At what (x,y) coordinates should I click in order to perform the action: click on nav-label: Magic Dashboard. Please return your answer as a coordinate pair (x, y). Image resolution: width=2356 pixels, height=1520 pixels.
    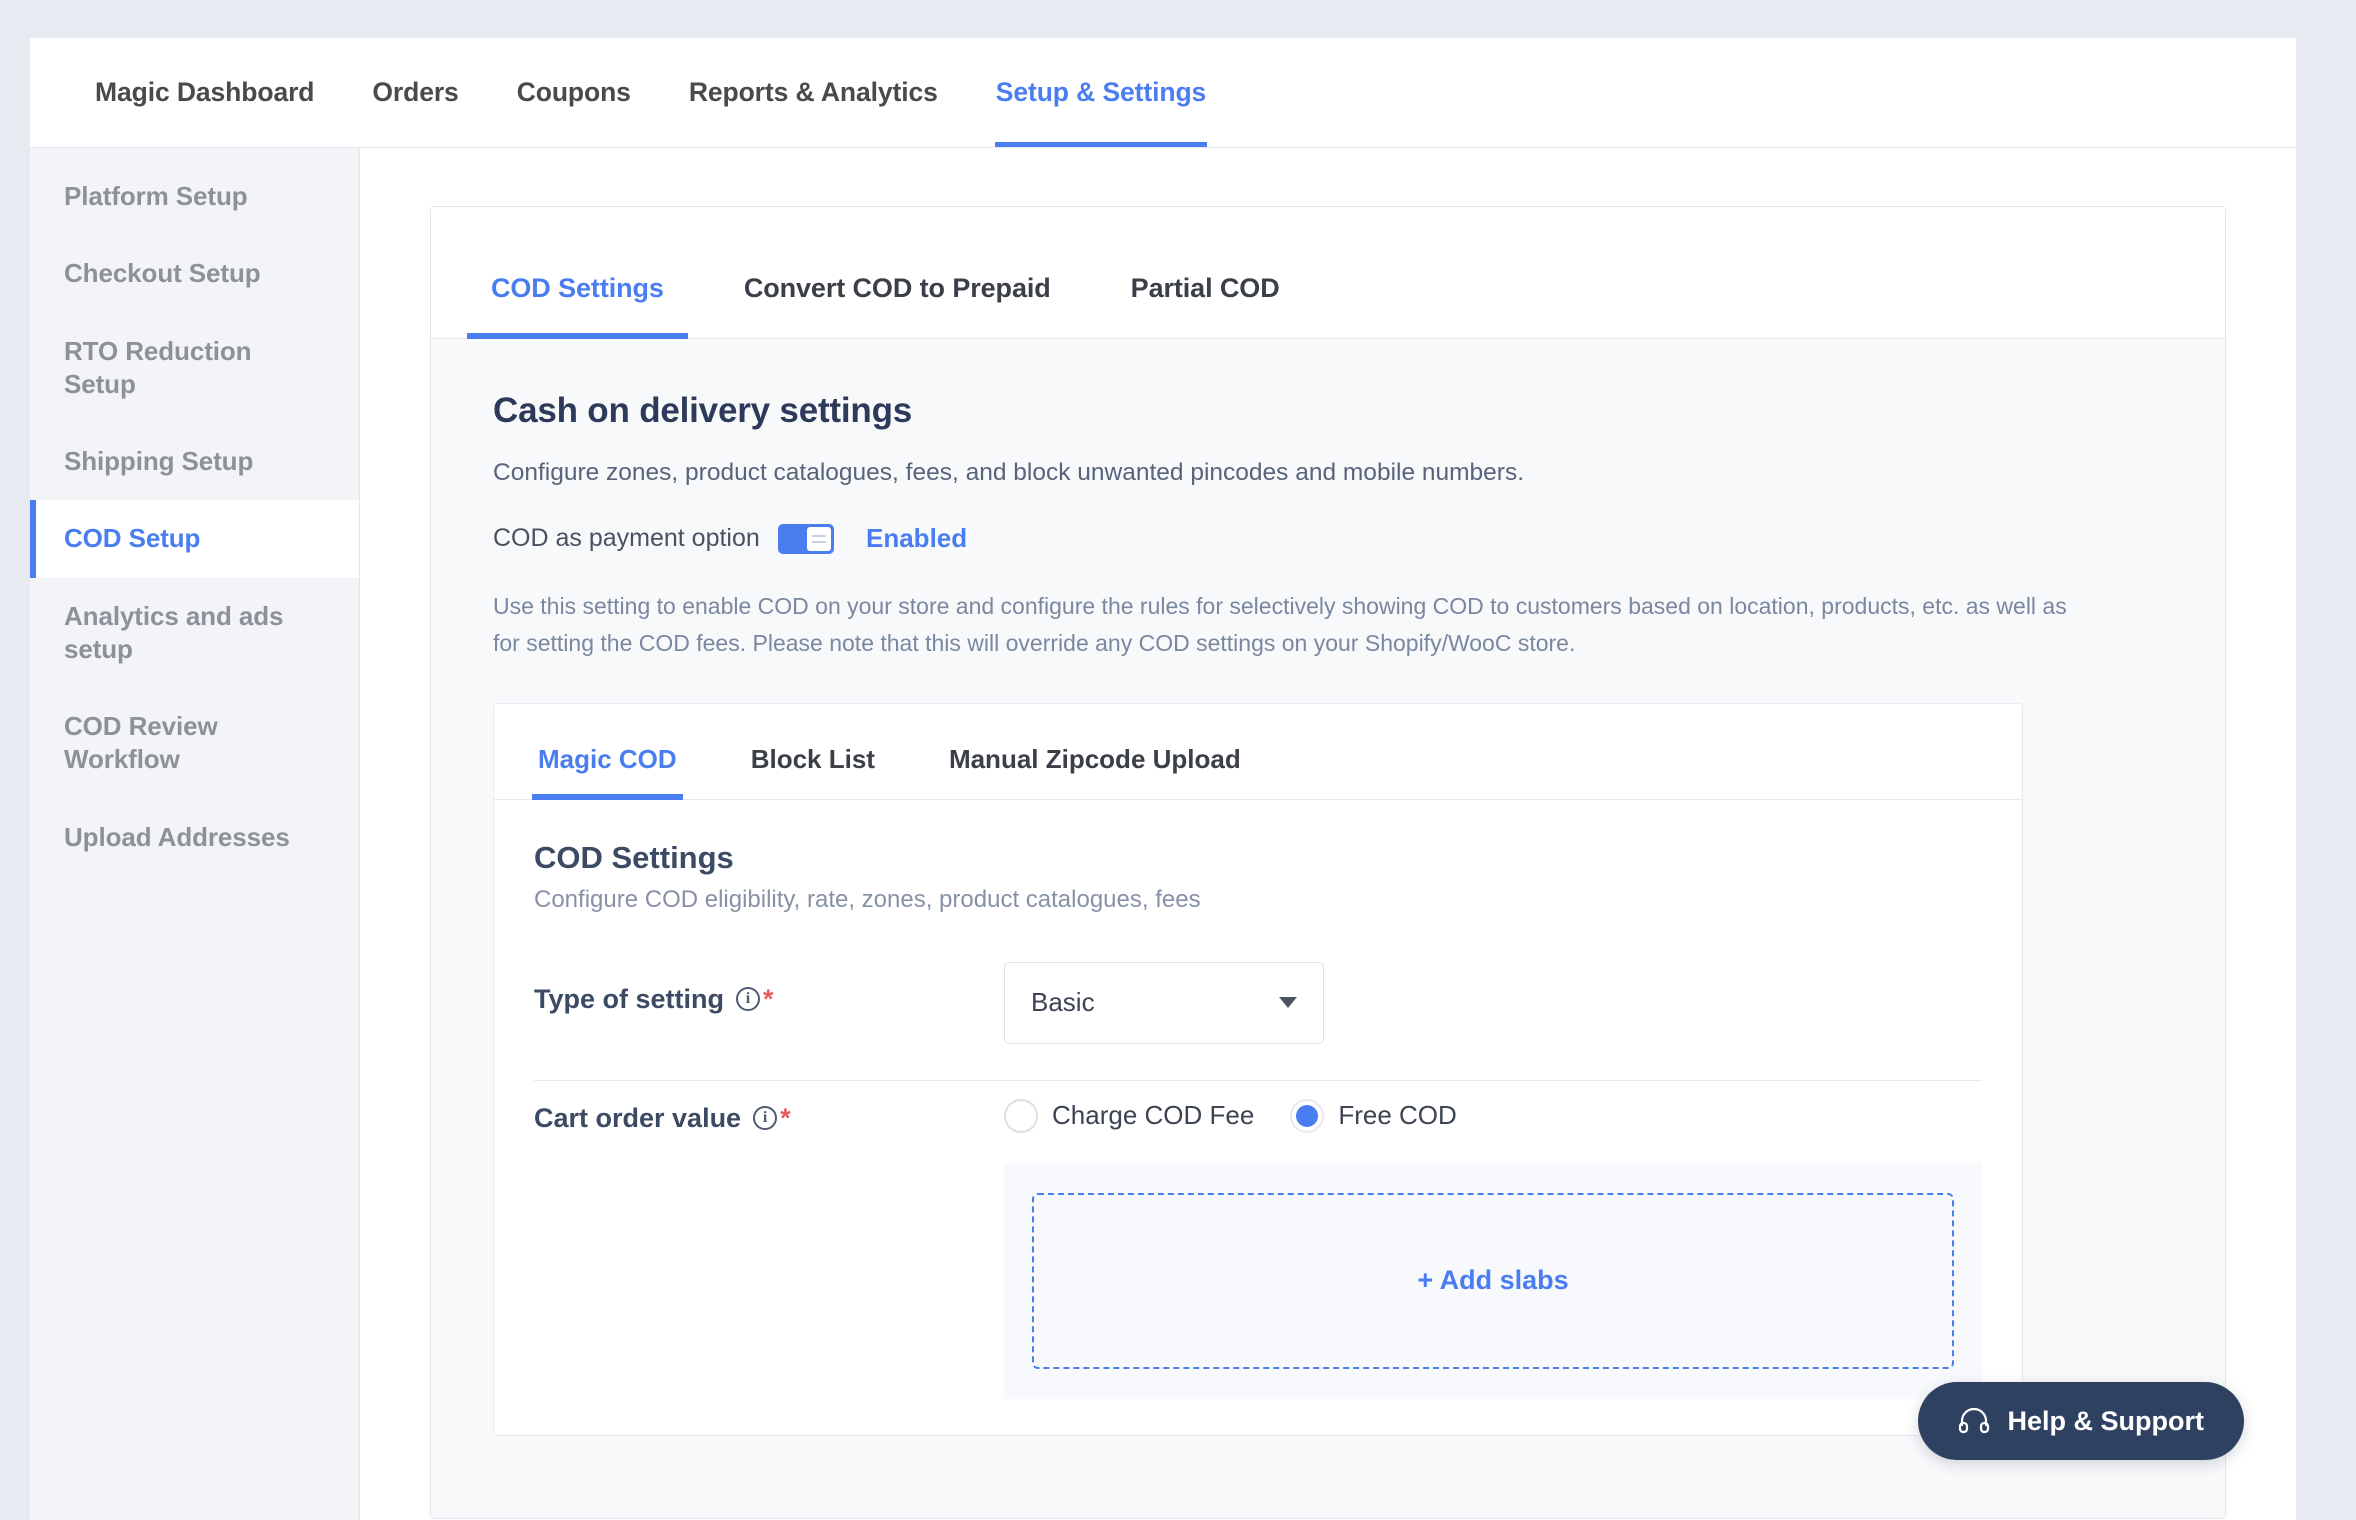
    Looking at the image, I should click on (205, 92).